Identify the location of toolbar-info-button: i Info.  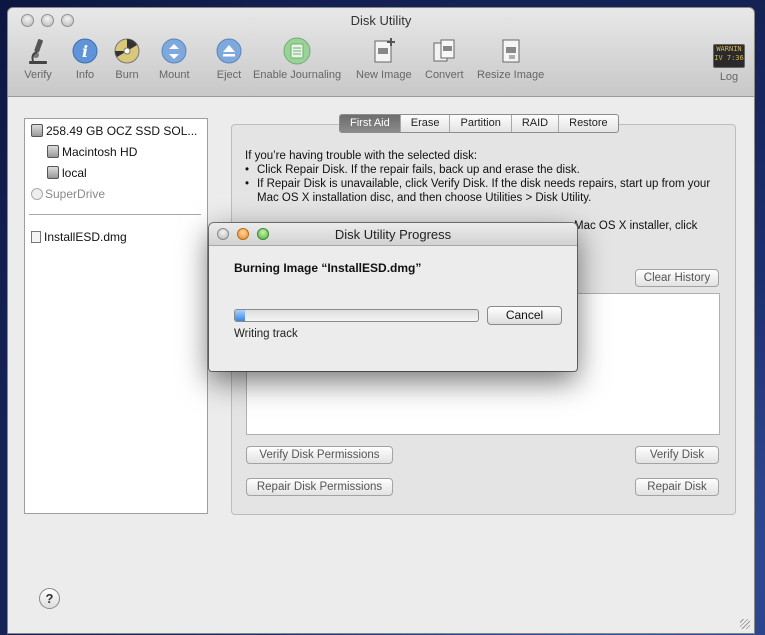
(85, 58).